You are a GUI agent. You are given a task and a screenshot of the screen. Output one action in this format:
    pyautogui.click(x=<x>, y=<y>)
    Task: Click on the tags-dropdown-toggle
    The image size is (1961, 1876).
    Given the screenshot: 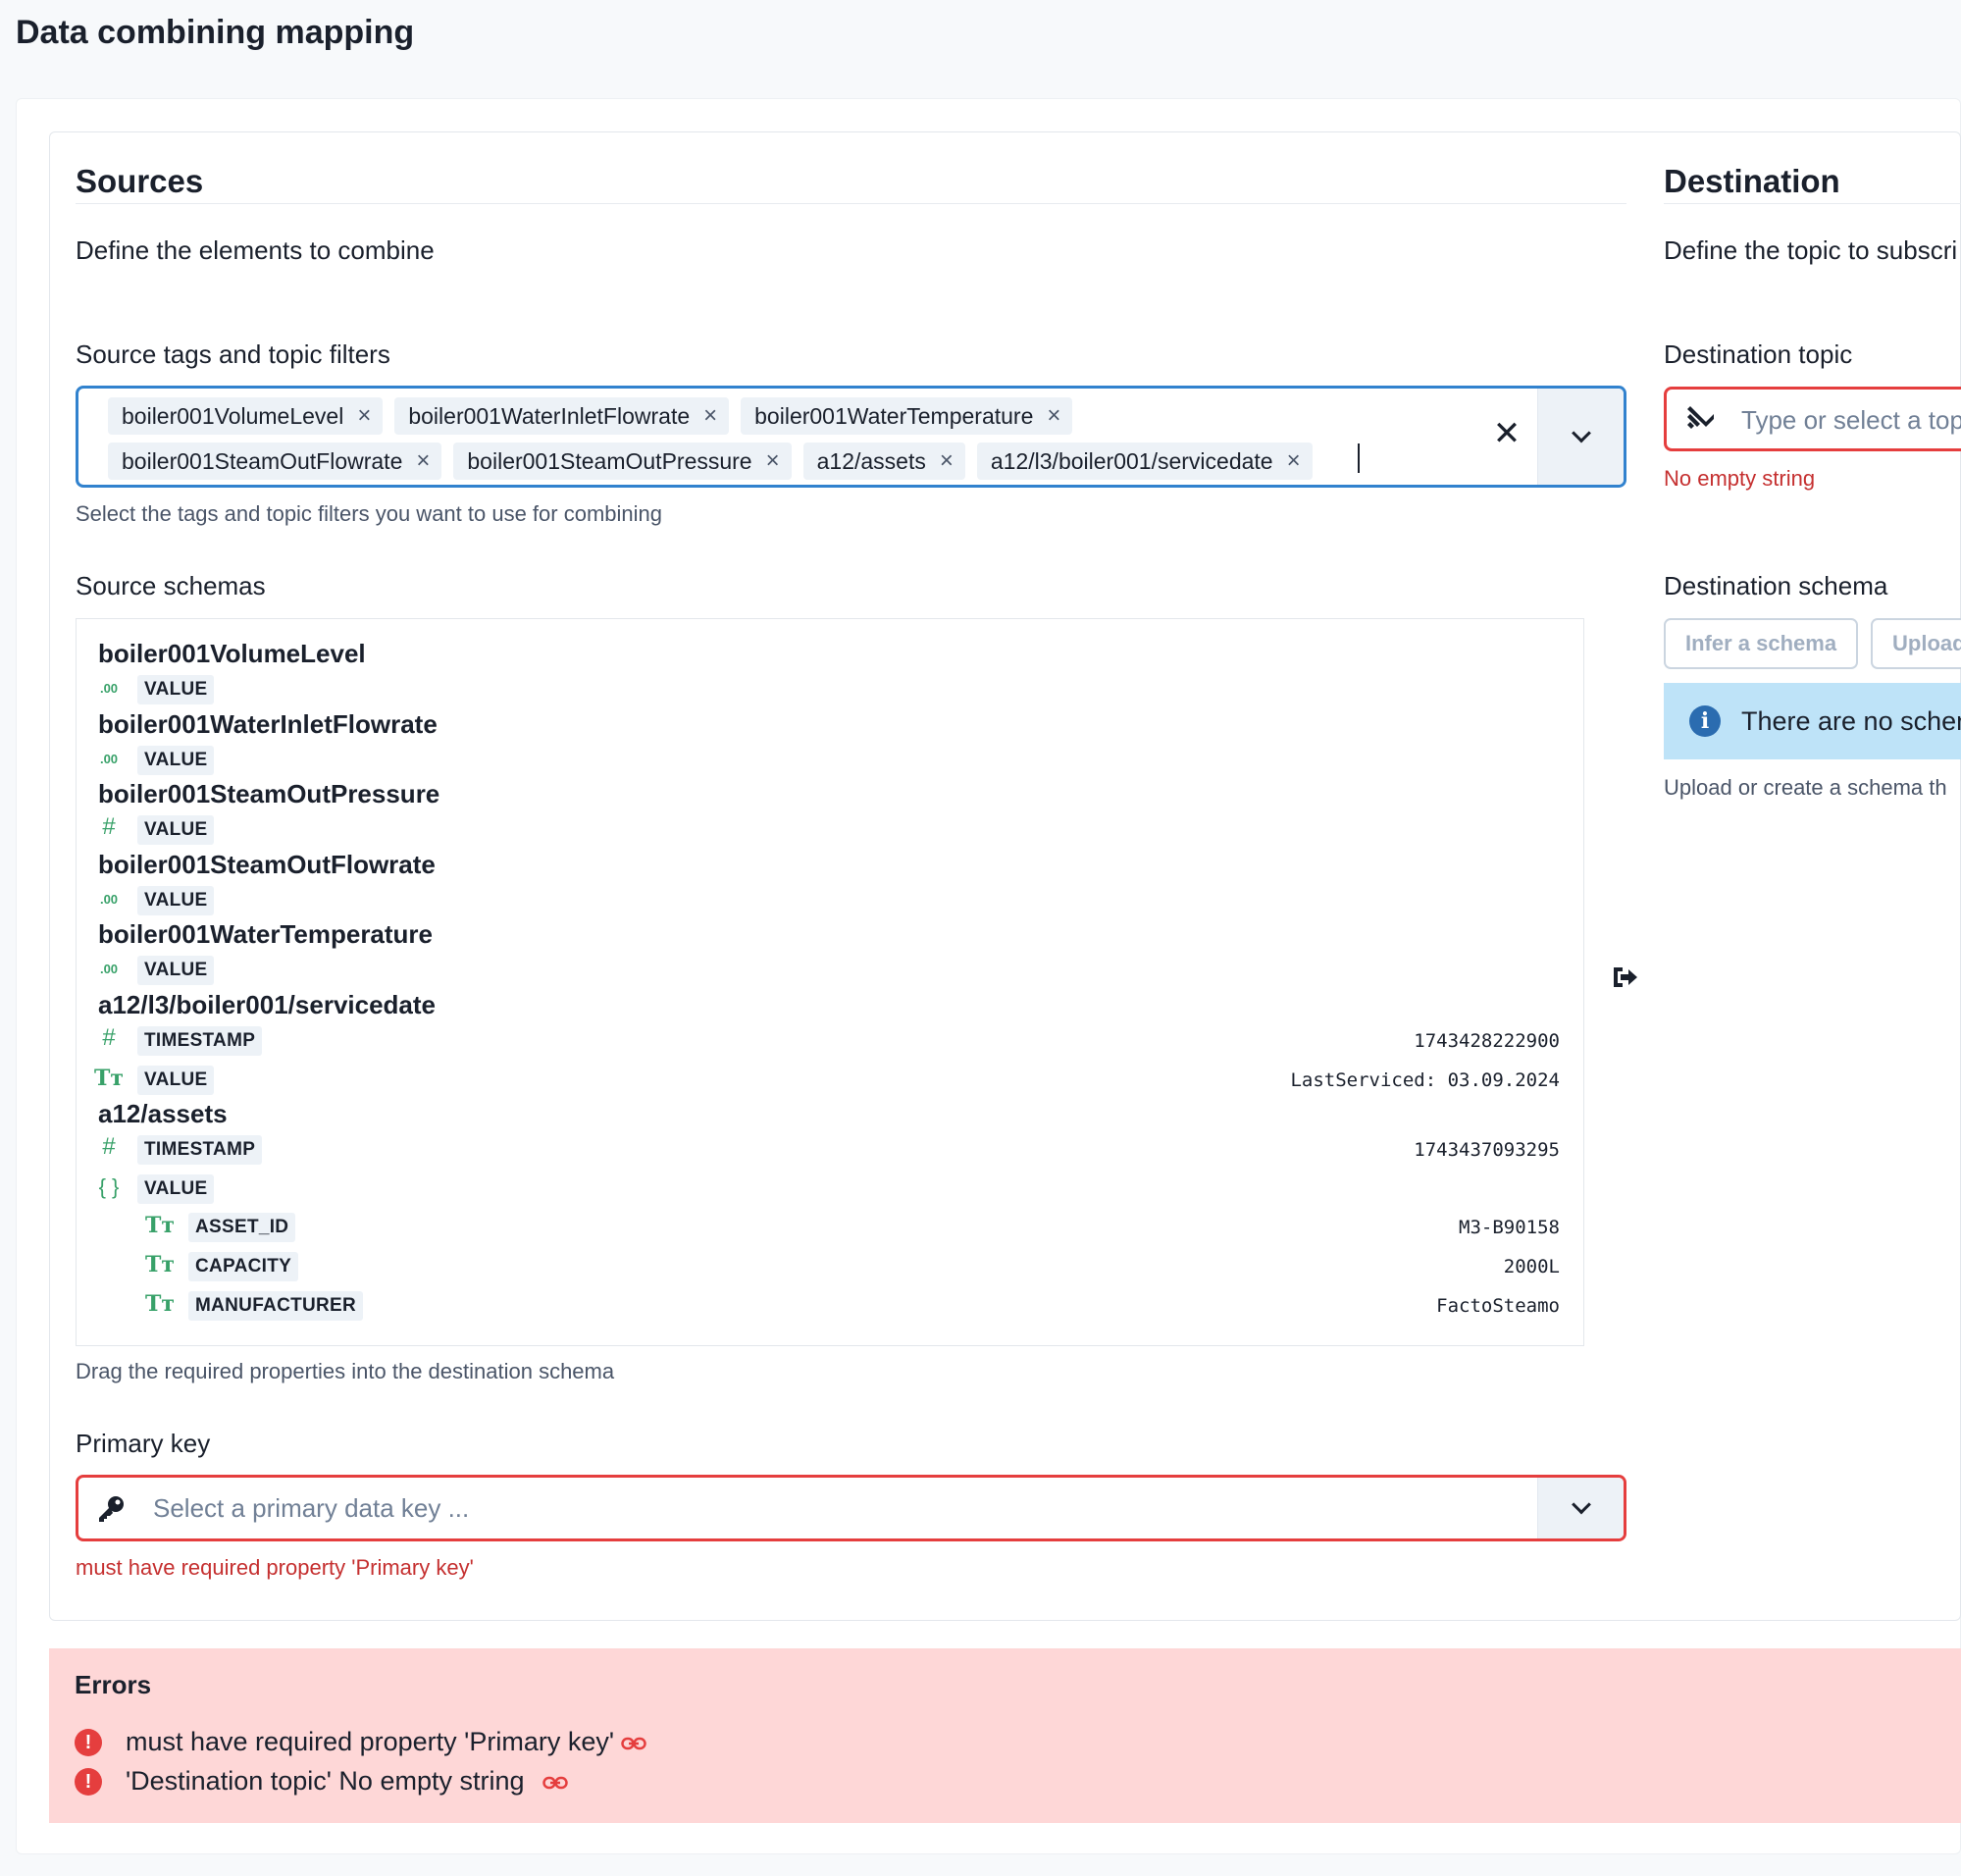 What is the action you would take?
    pyautogui.click(x=1580, y=437)
    